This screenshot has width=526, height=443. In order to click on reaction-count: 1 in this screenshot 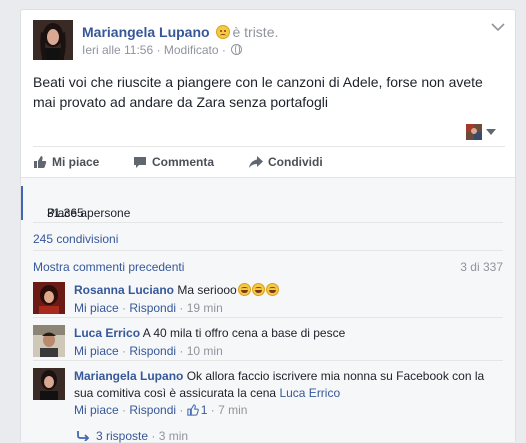, I will do `click(204, 410)`.